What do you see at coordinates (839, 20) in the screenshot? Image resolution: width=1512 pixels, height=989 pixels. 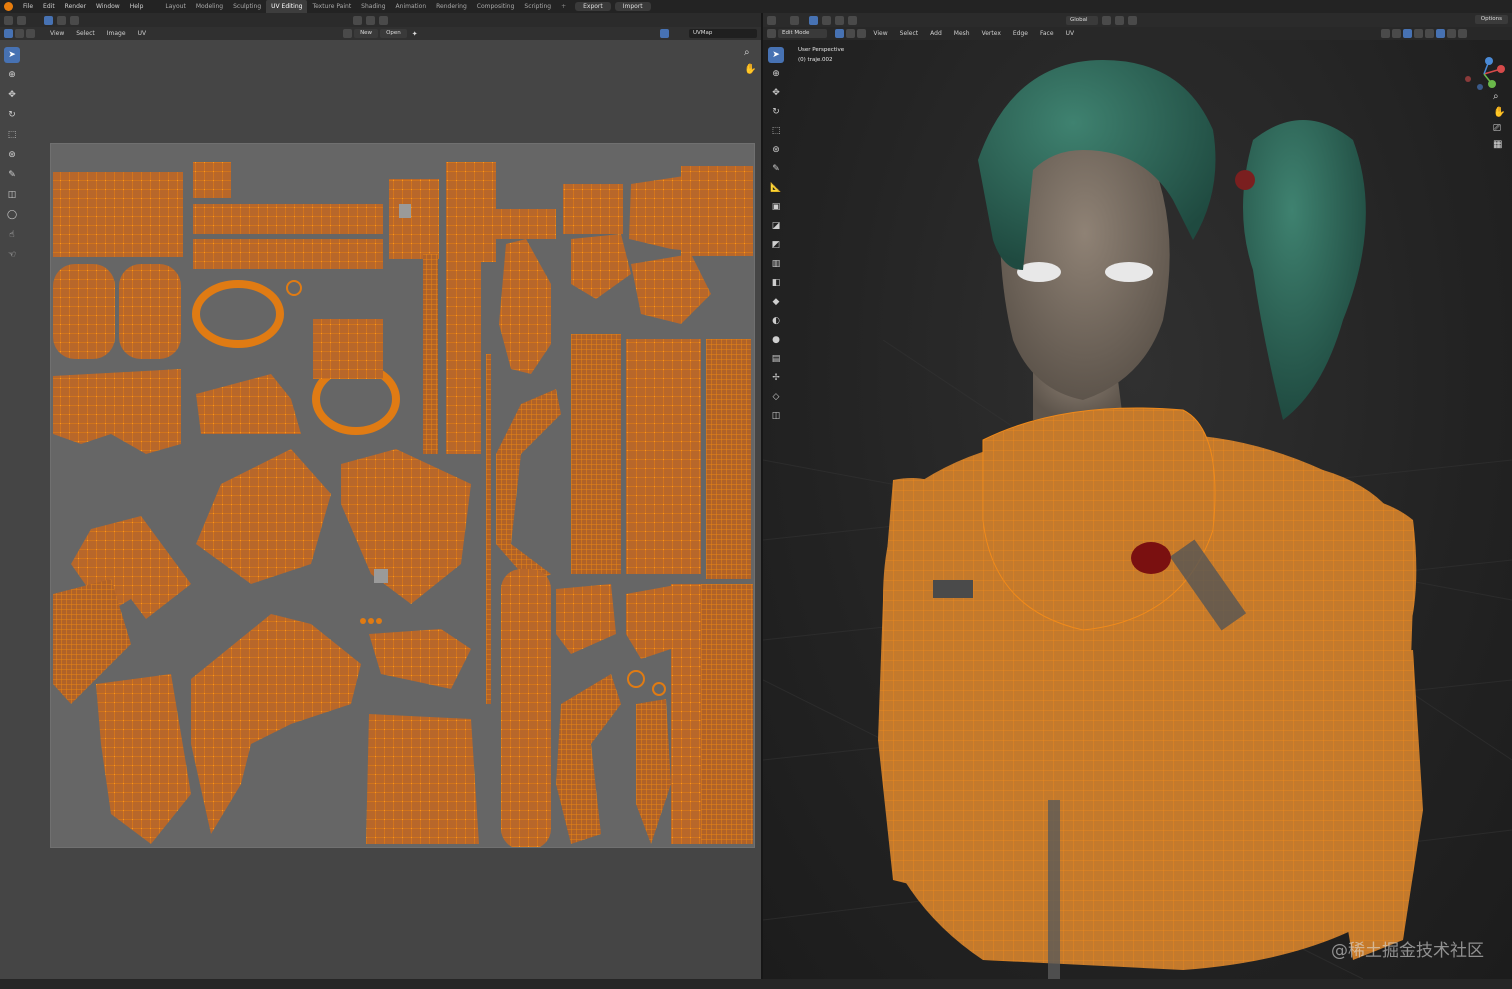 I see `select-subtract-icon` at bounding box center [839, 20].